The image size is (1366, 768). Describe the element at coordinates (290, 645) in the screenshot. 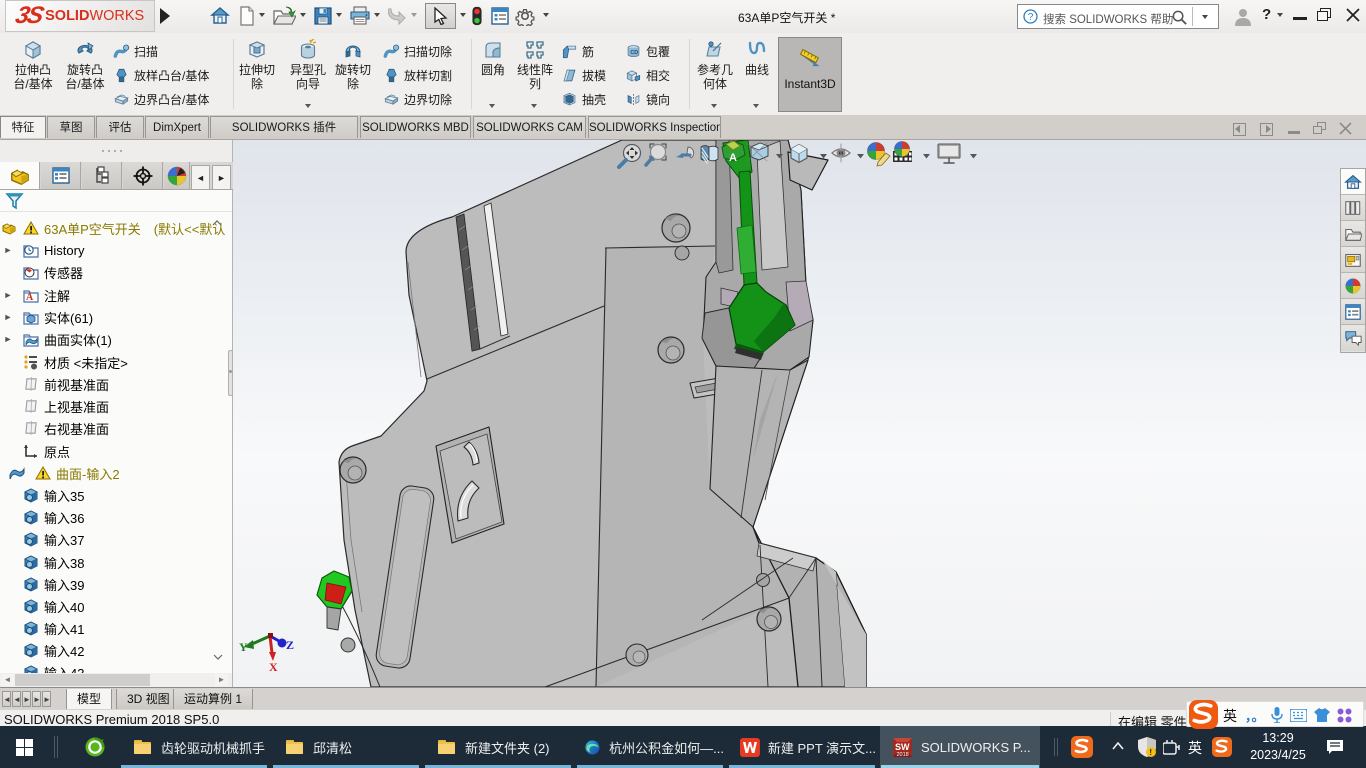

I see `svg-text: Z` at that location.